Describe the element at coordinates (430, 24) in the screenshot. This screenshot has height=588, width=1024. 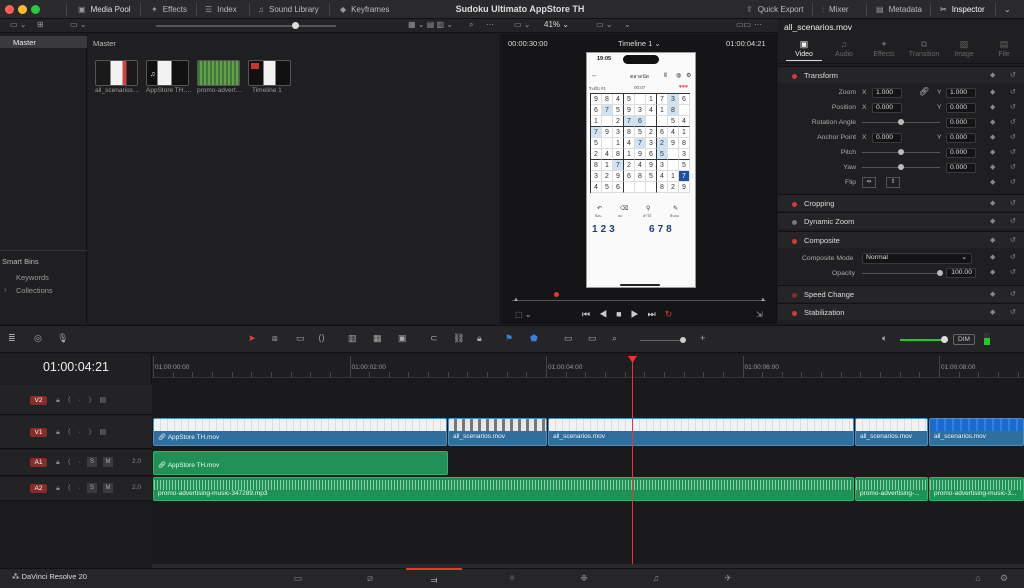
I see `view-mode-icons: ▦ ⌄ ▤ ▥ ⌄` at that location.